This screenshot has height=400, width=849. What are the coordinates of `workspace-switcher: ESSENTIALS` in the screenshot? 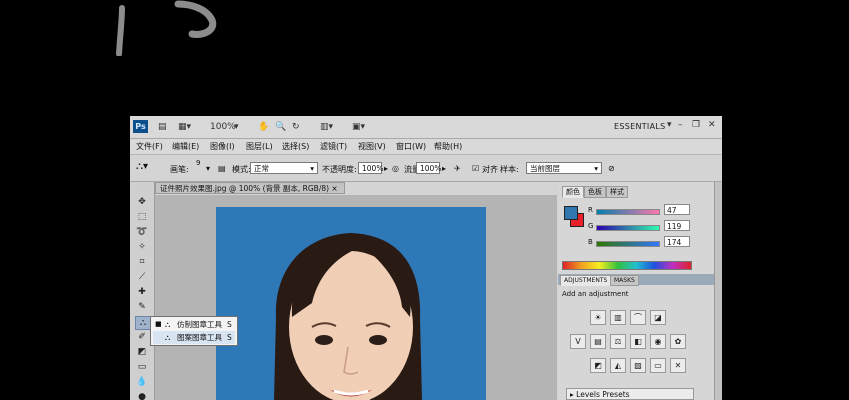 It's located at (640, 126).